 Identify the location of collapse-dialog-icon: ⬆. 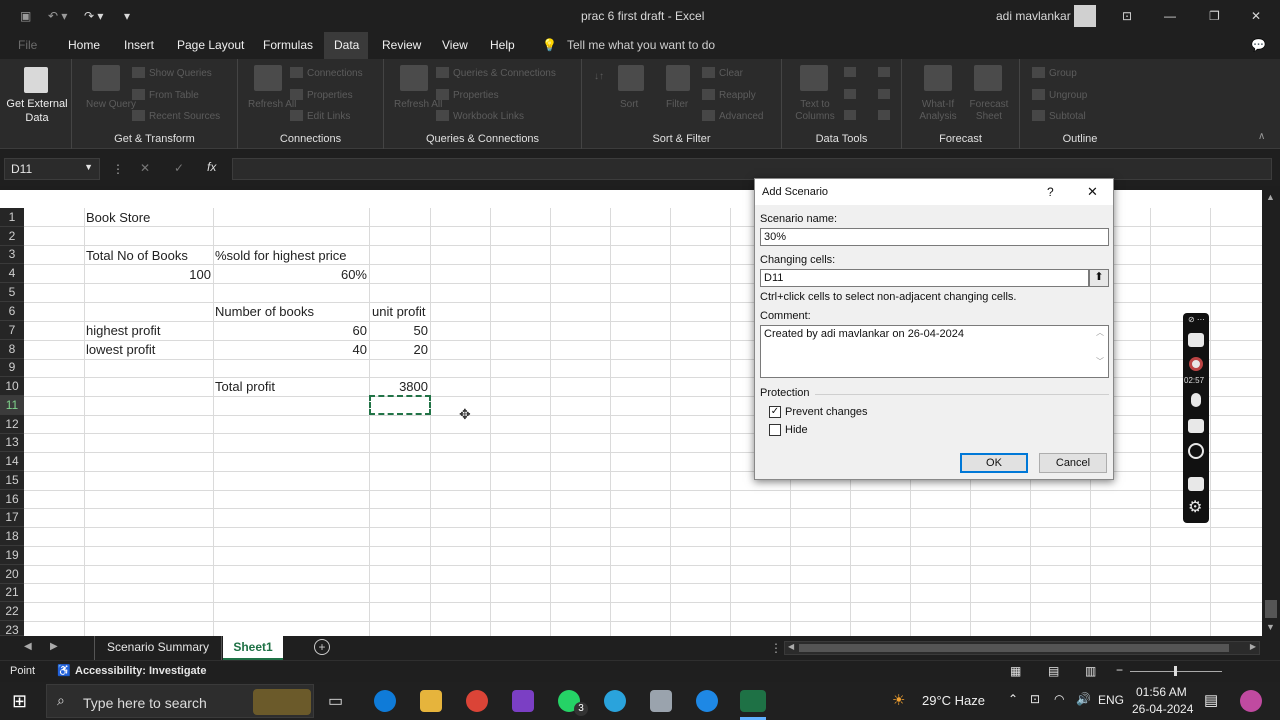
(1099, 278).